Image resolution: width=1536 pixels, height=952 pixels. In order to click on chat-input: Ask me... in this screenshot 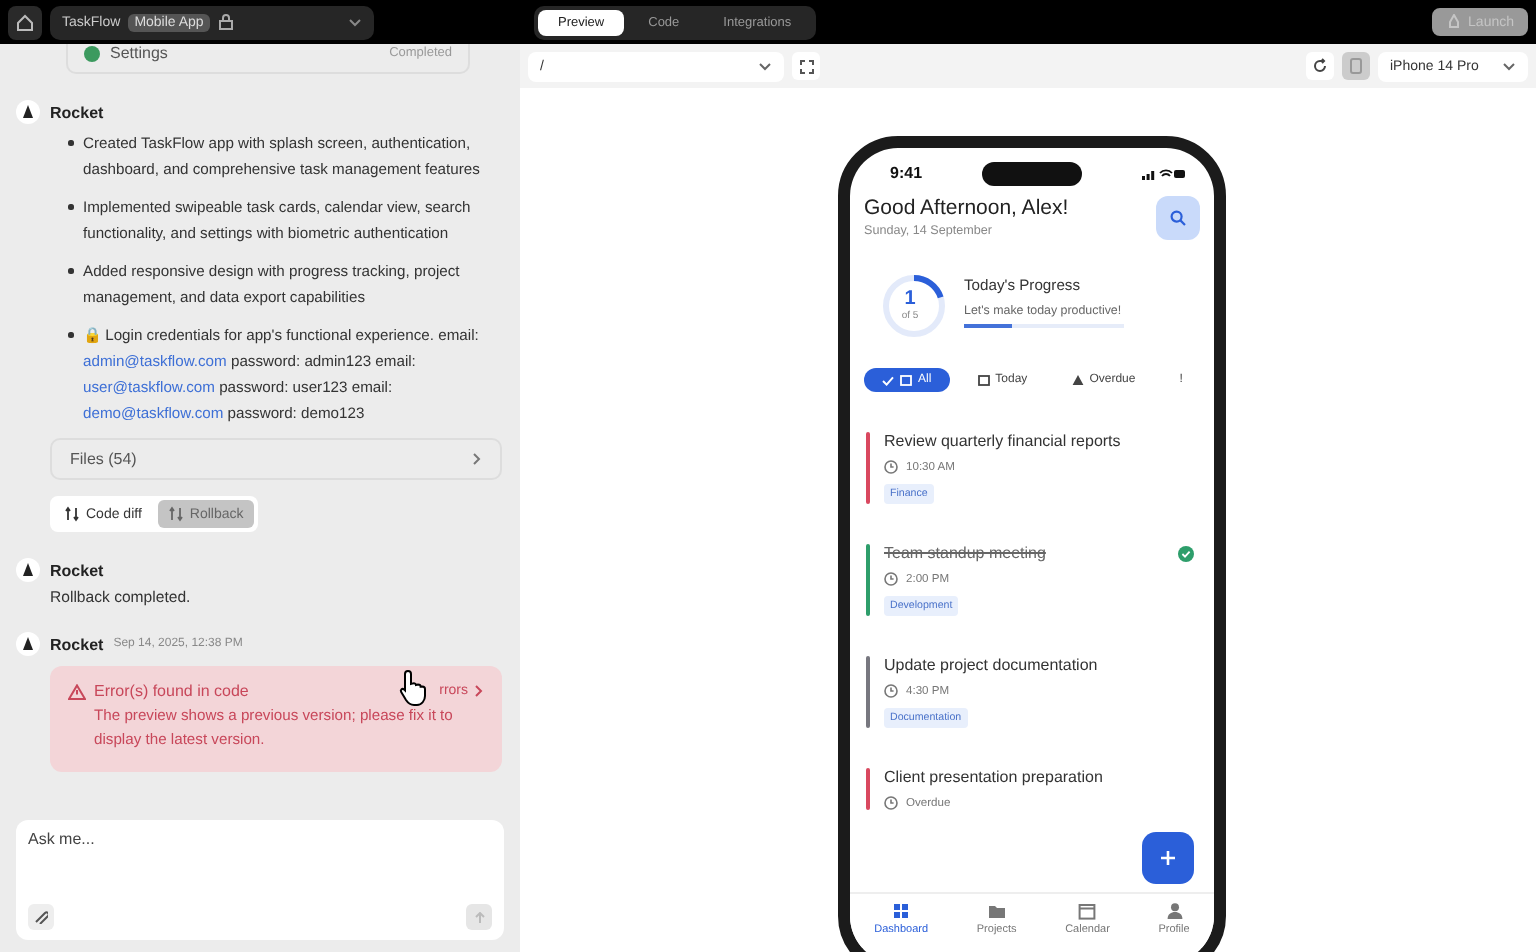, I will do `click(260, 867)`.